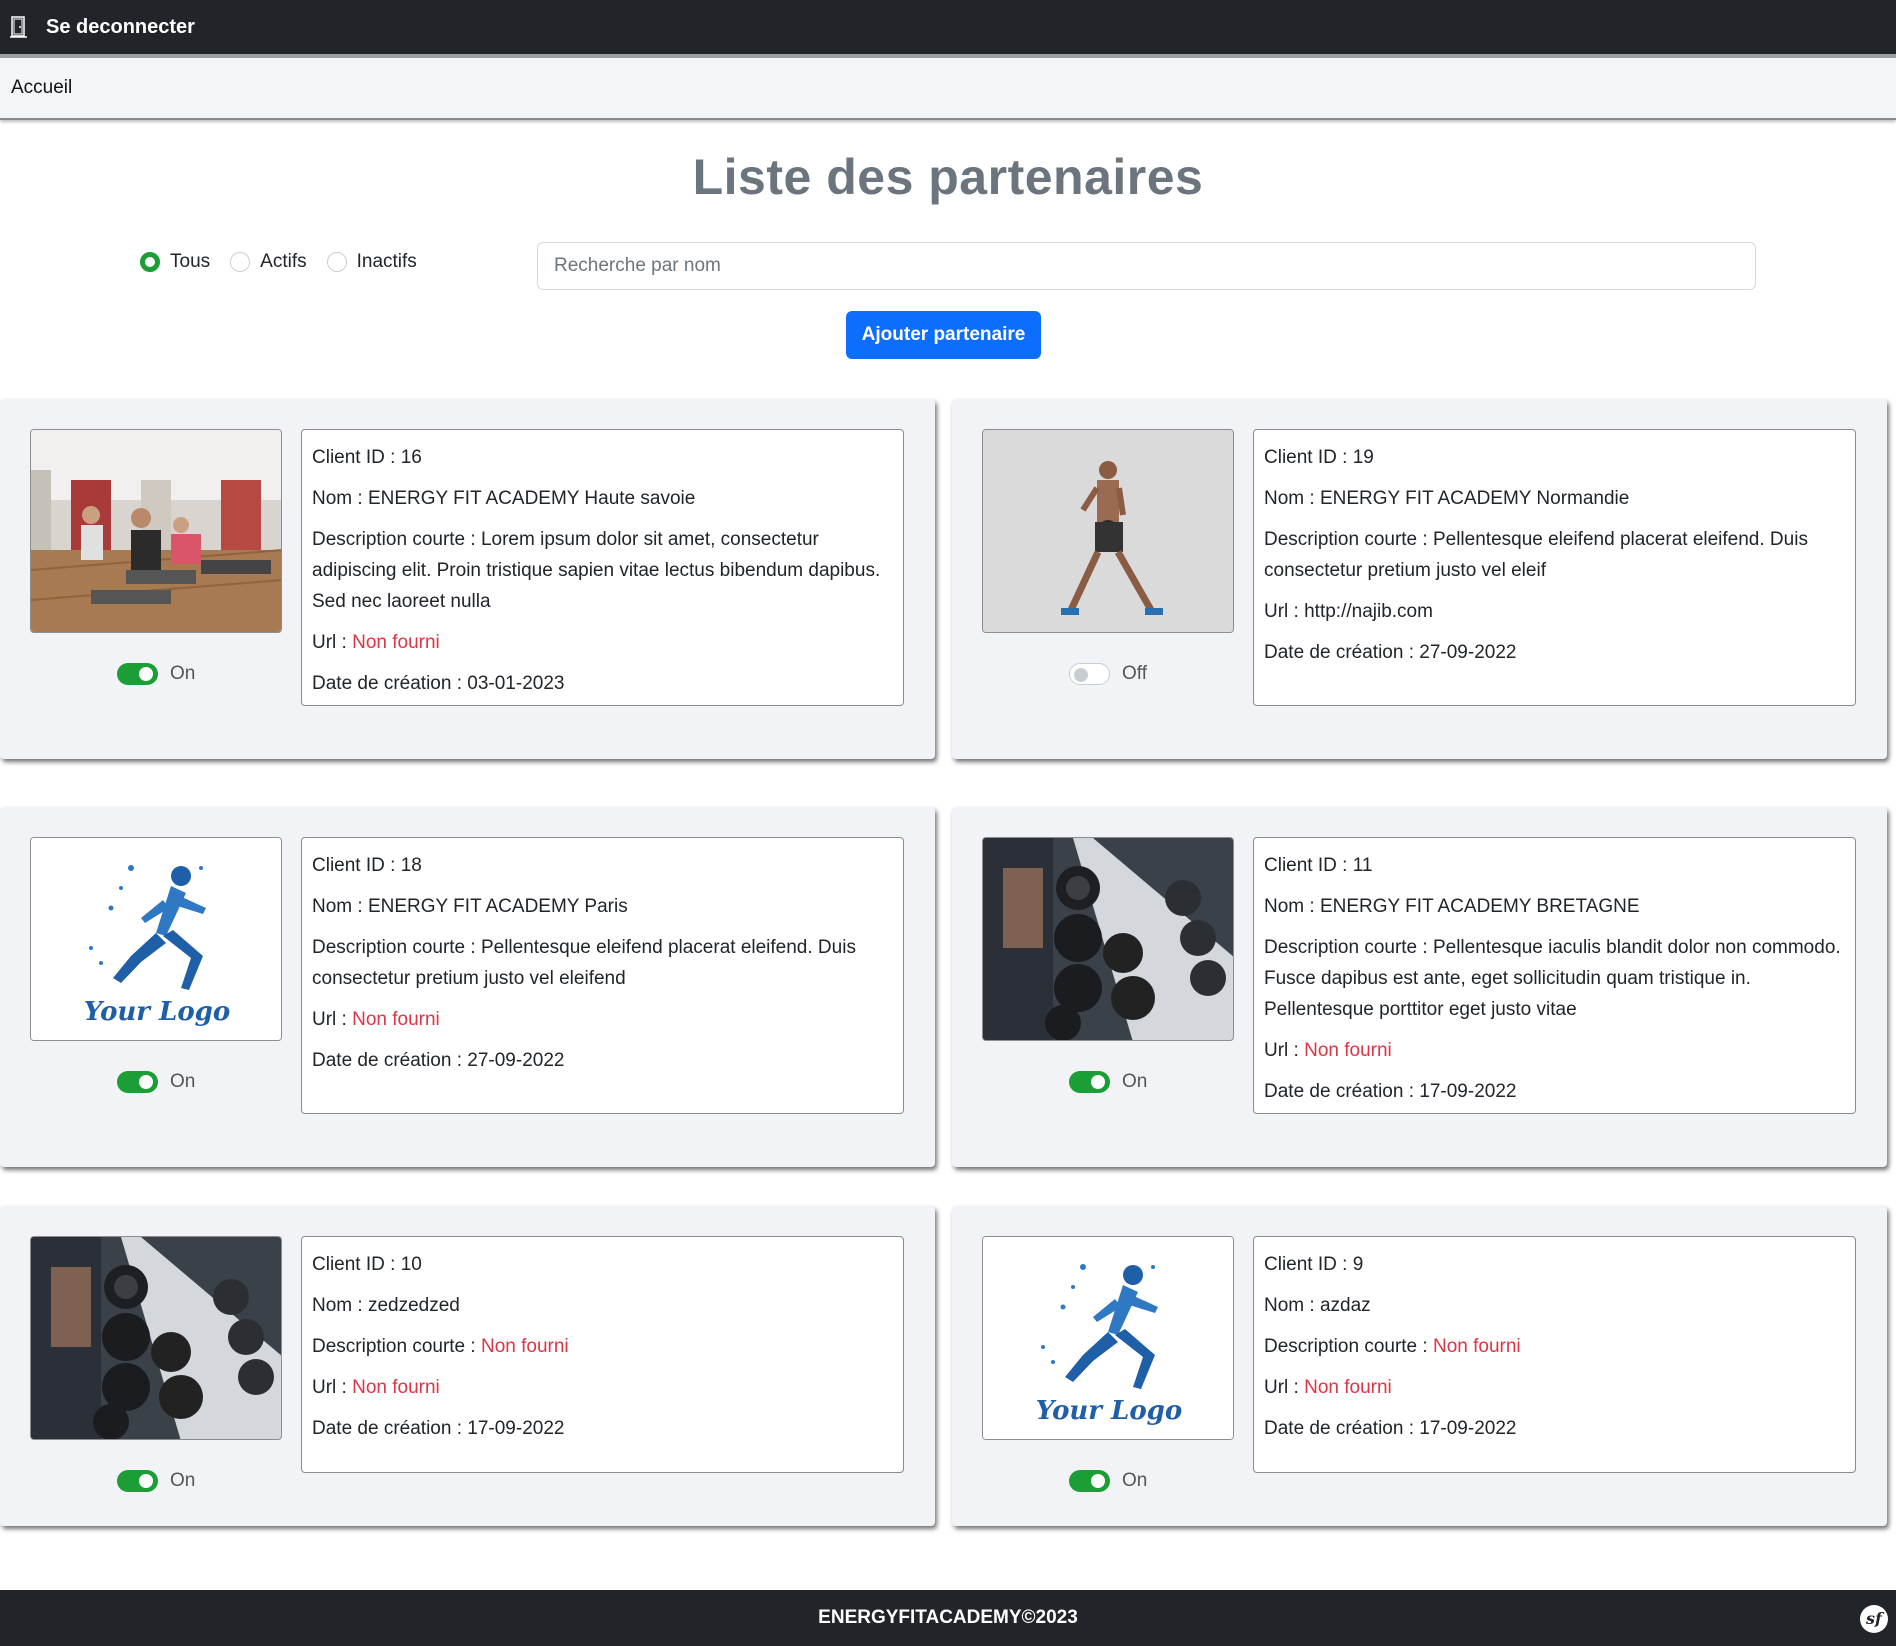 The height and width of the screenshot is (1646, 1896). Describe the element at coordinates (336, 262) in the screenshot. I see `radio-inactive-icon` at that location.